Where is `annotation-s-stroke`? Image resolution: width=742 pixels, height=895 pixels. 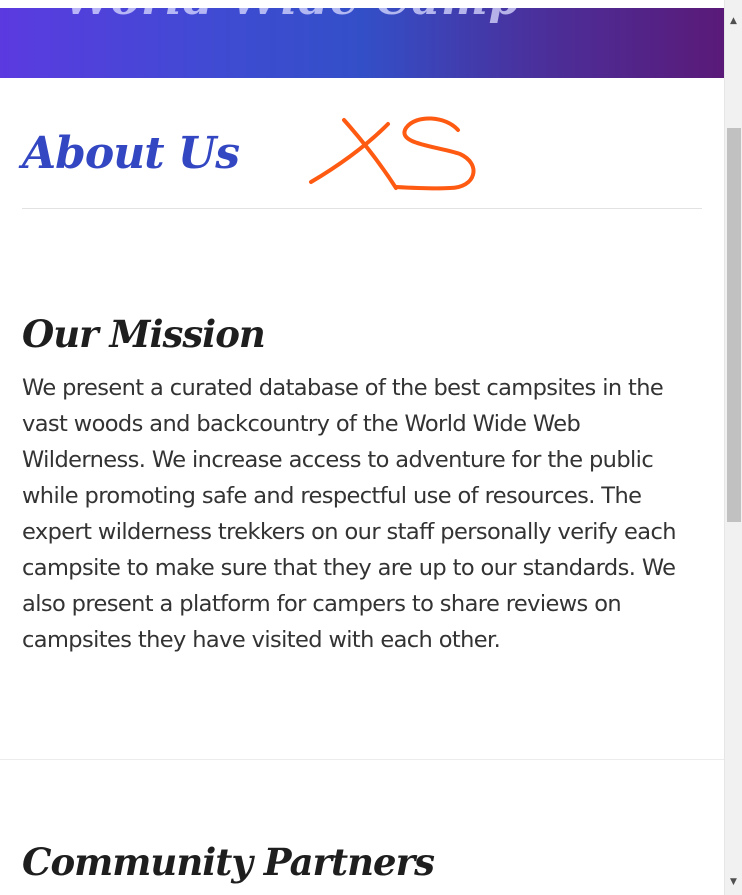 annotation-s-stroke is located at coordinates (435, 153).